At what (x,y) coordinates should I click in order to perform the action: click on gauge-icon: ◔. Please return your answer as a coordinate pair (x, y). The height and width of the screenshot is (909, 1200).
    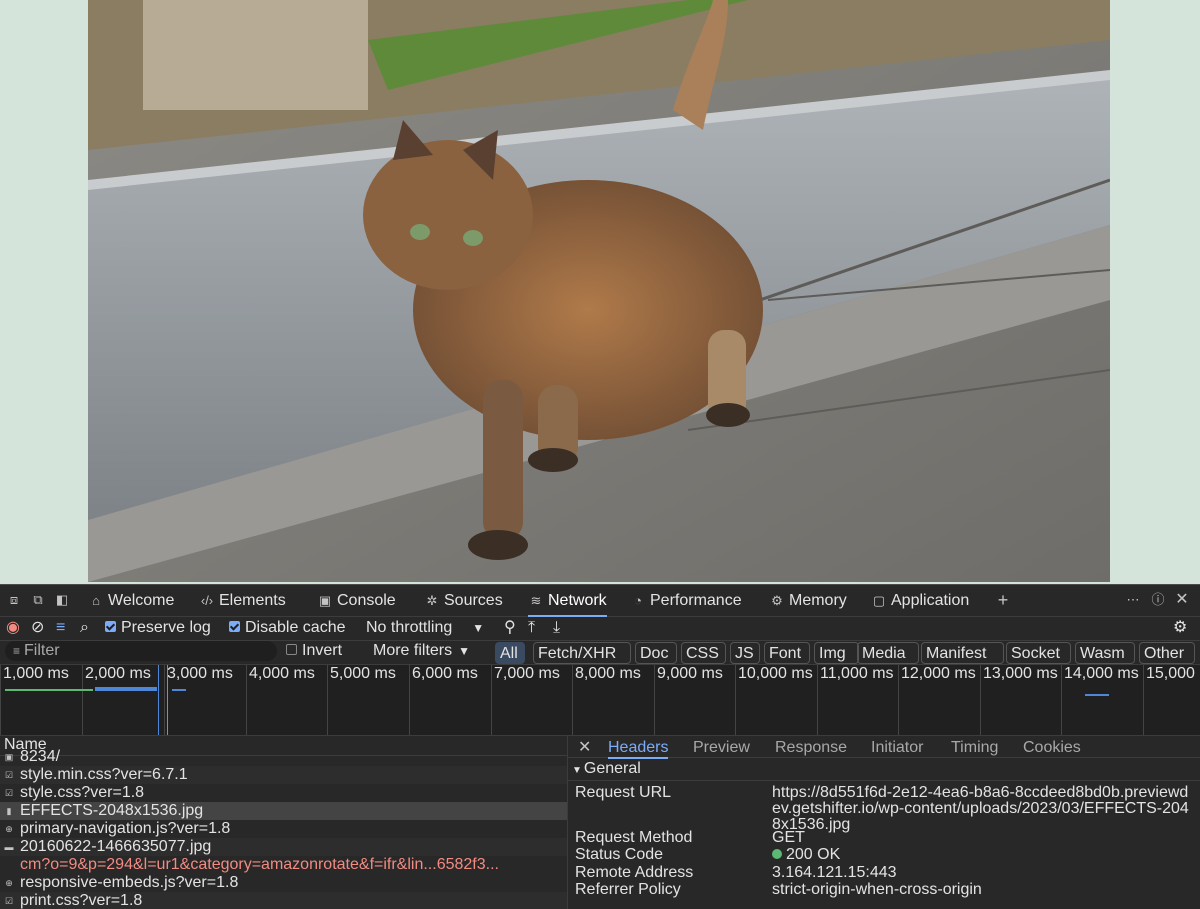
    Looking at the image, I should click on (638, 600).